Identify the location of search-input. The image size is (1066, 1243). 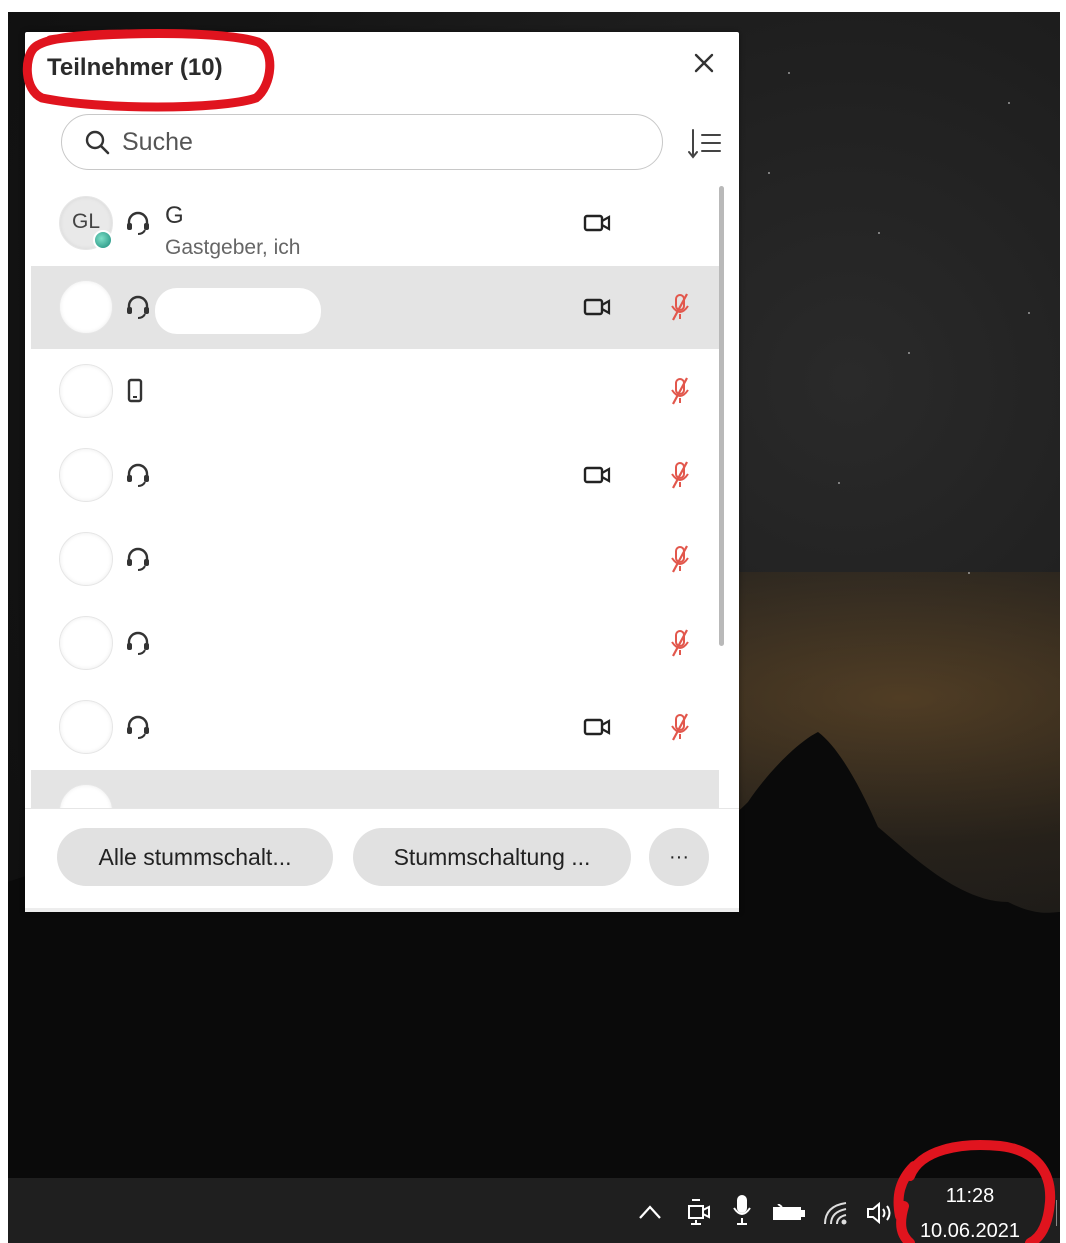
(372, 142).